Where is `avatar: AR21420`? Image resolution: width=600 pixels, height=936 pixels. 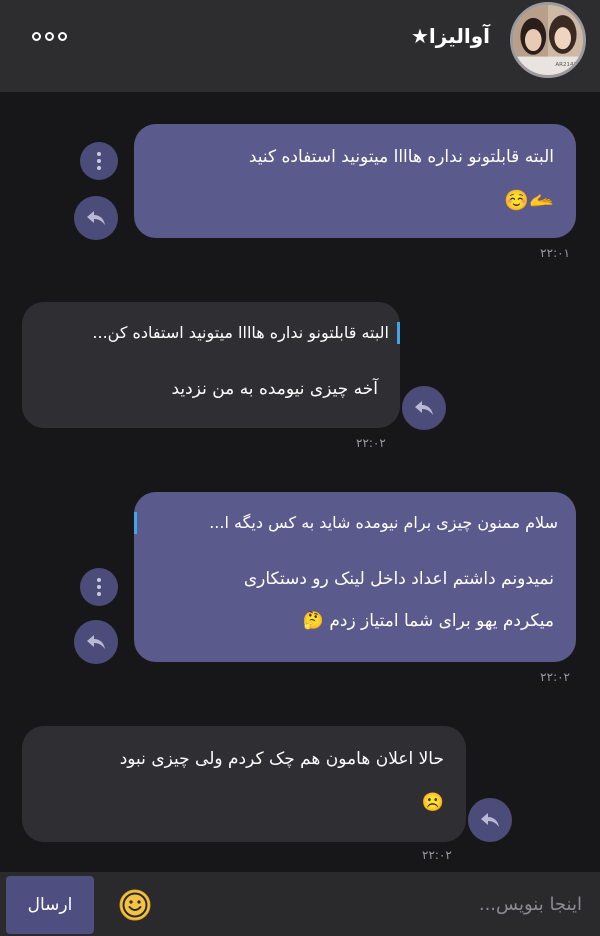
avatar: AR21420 is located at coordinates (548, 40).